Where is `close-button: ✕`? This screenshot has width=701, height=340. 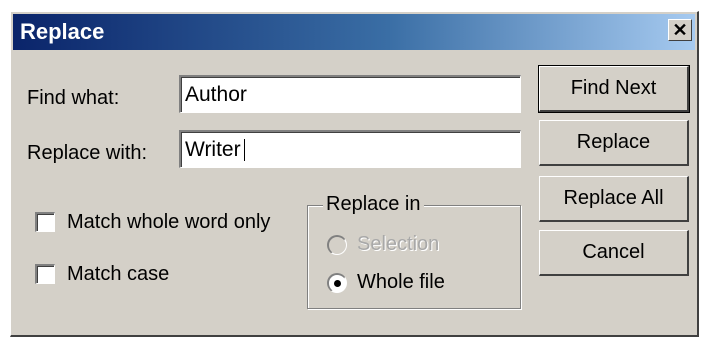
close-button: ✕ is located at coordinates (680, 30).